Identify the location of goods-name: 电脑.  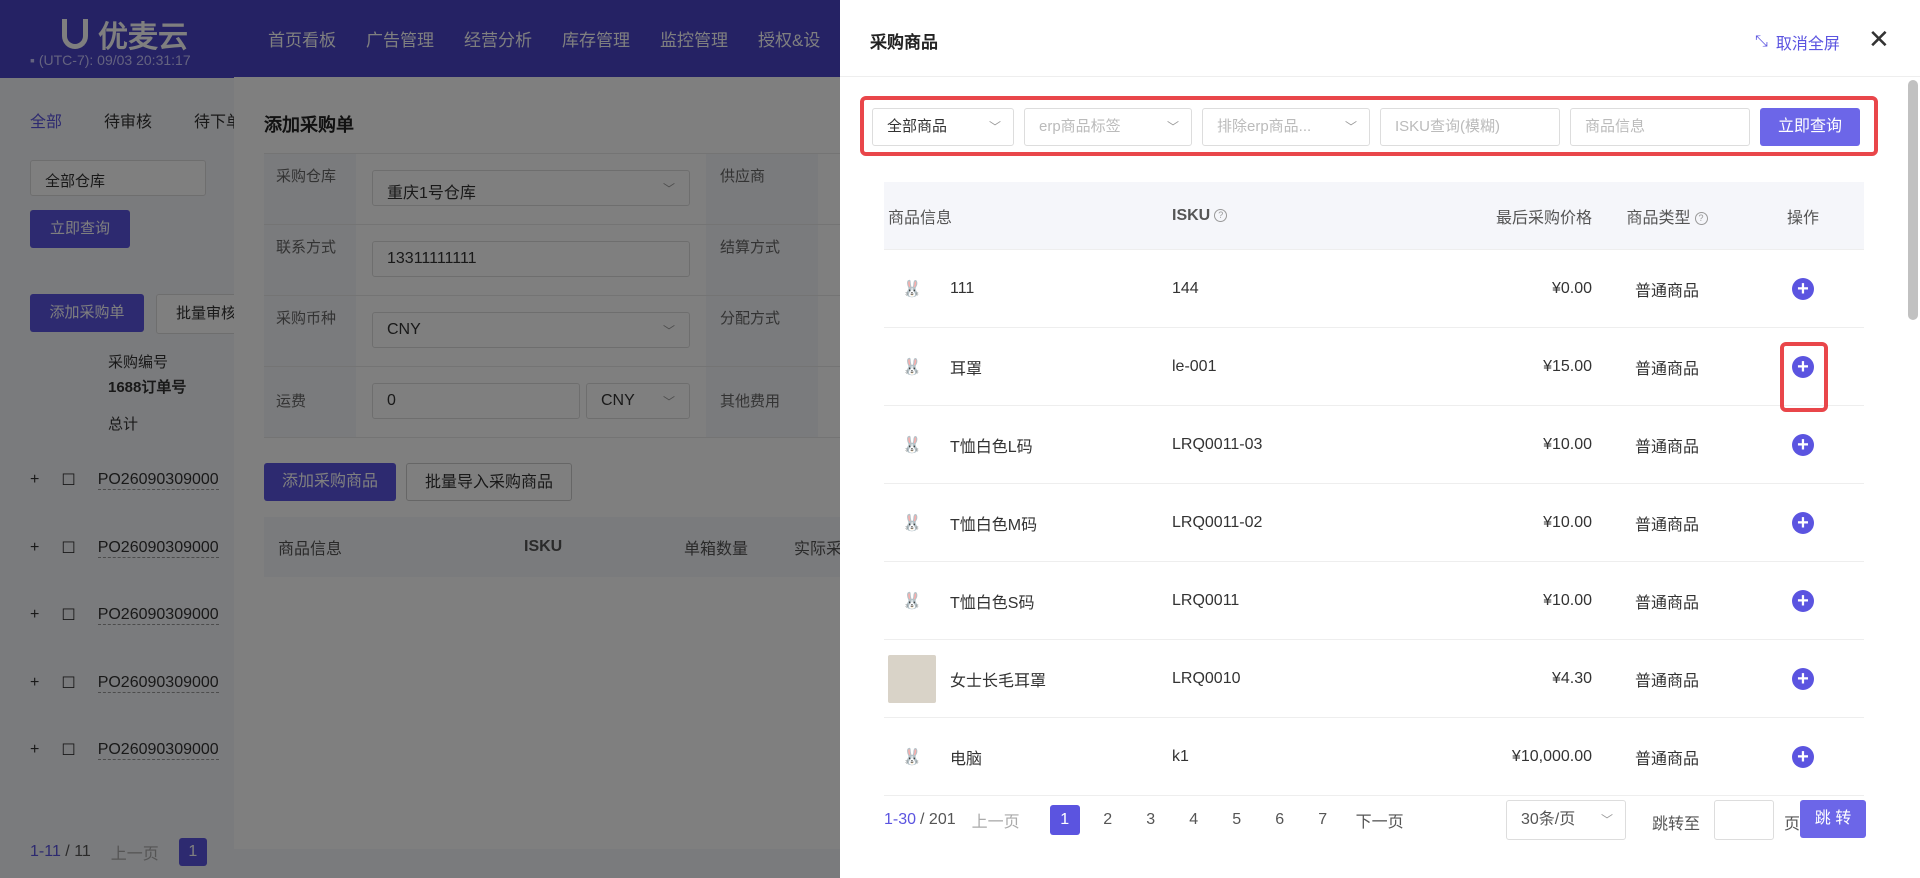
(966, 759).